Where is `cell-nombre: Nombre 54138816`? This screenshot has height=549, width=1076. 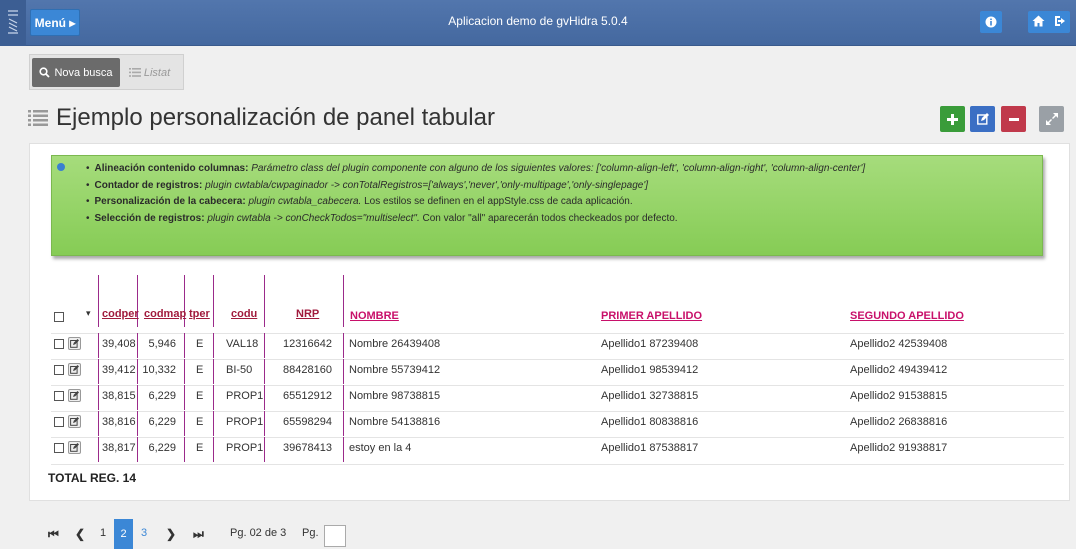 cell-nombre: Nombre 54138816 is located at coordinates (395, 422).